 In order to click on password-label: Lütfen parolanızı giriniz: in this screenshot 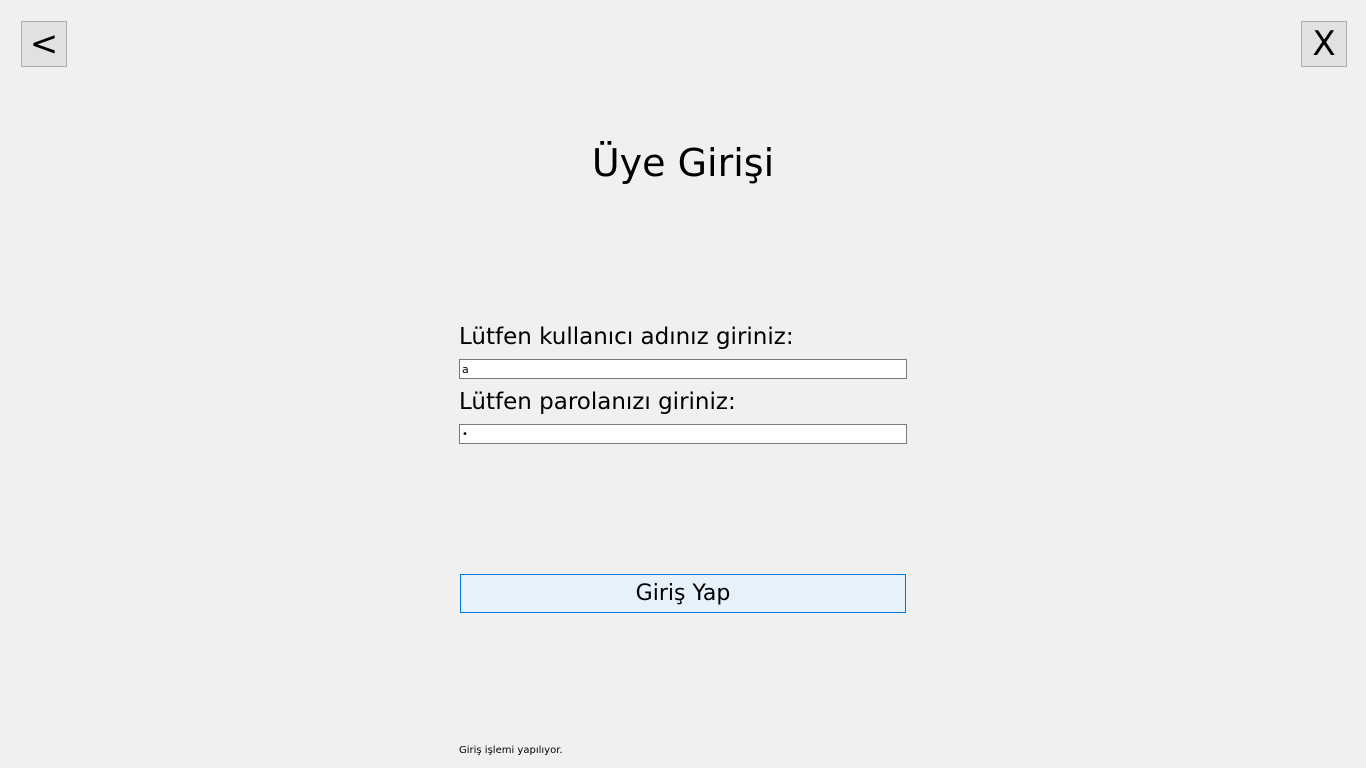, I will do `click(597, 402)`.